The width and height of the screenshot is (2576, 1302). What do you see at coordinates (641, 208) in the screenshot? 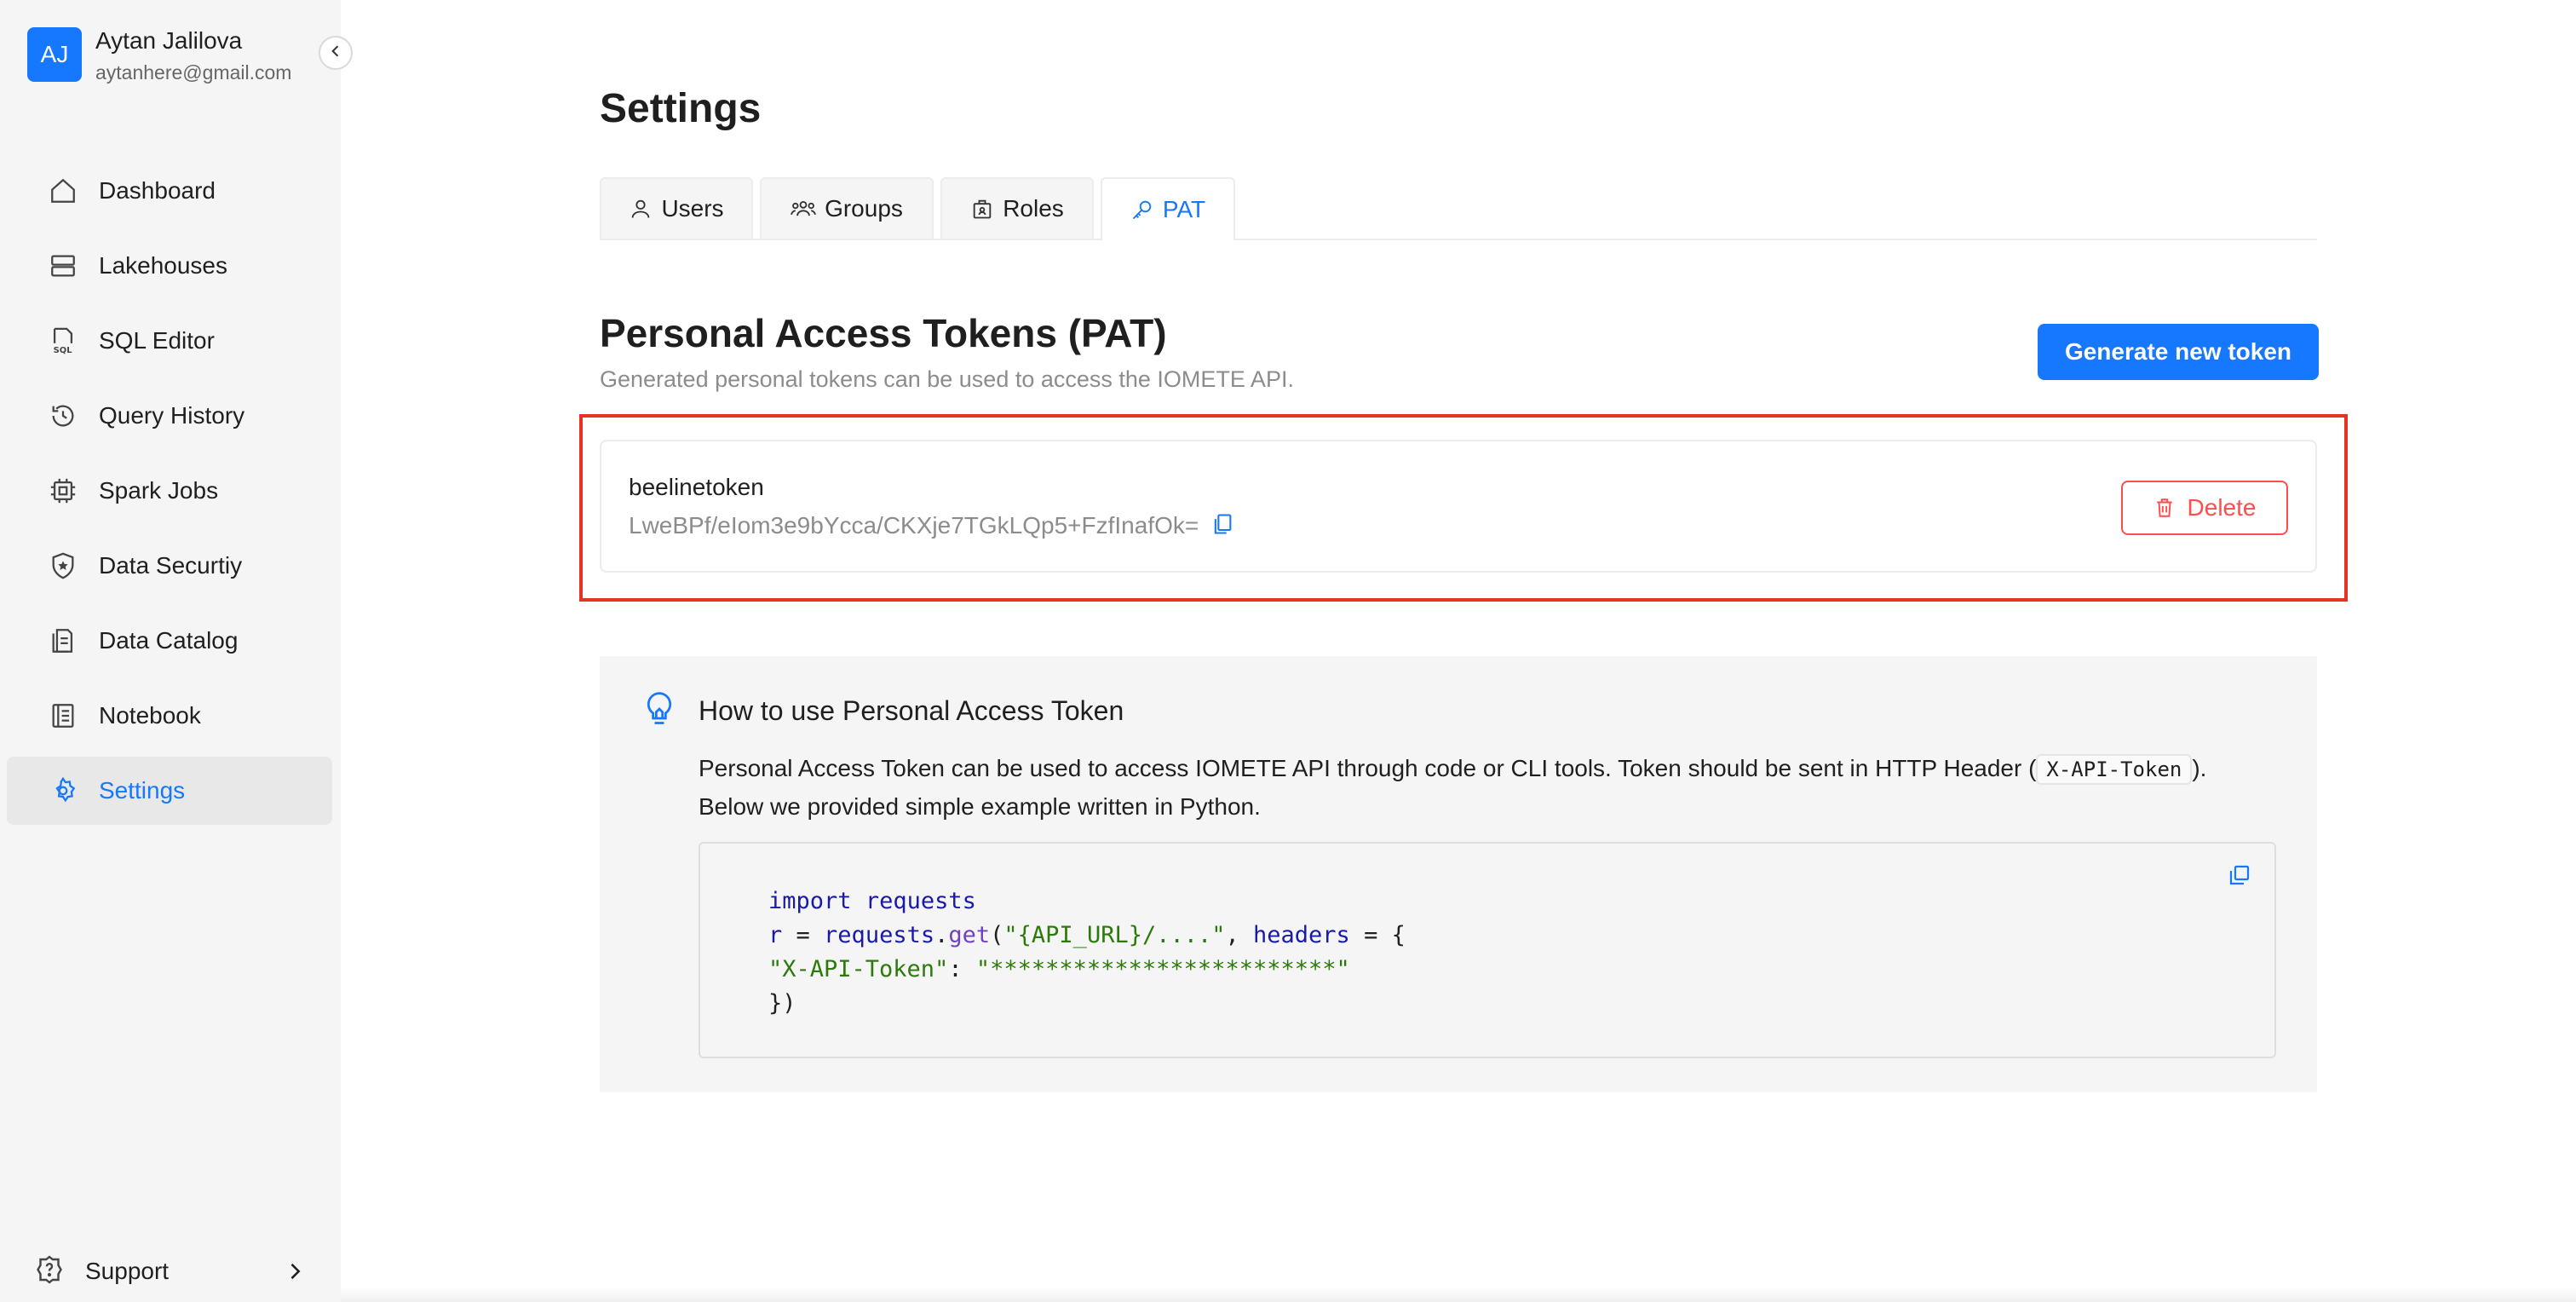
I see `user-icon` at bounding box center [641, 208].